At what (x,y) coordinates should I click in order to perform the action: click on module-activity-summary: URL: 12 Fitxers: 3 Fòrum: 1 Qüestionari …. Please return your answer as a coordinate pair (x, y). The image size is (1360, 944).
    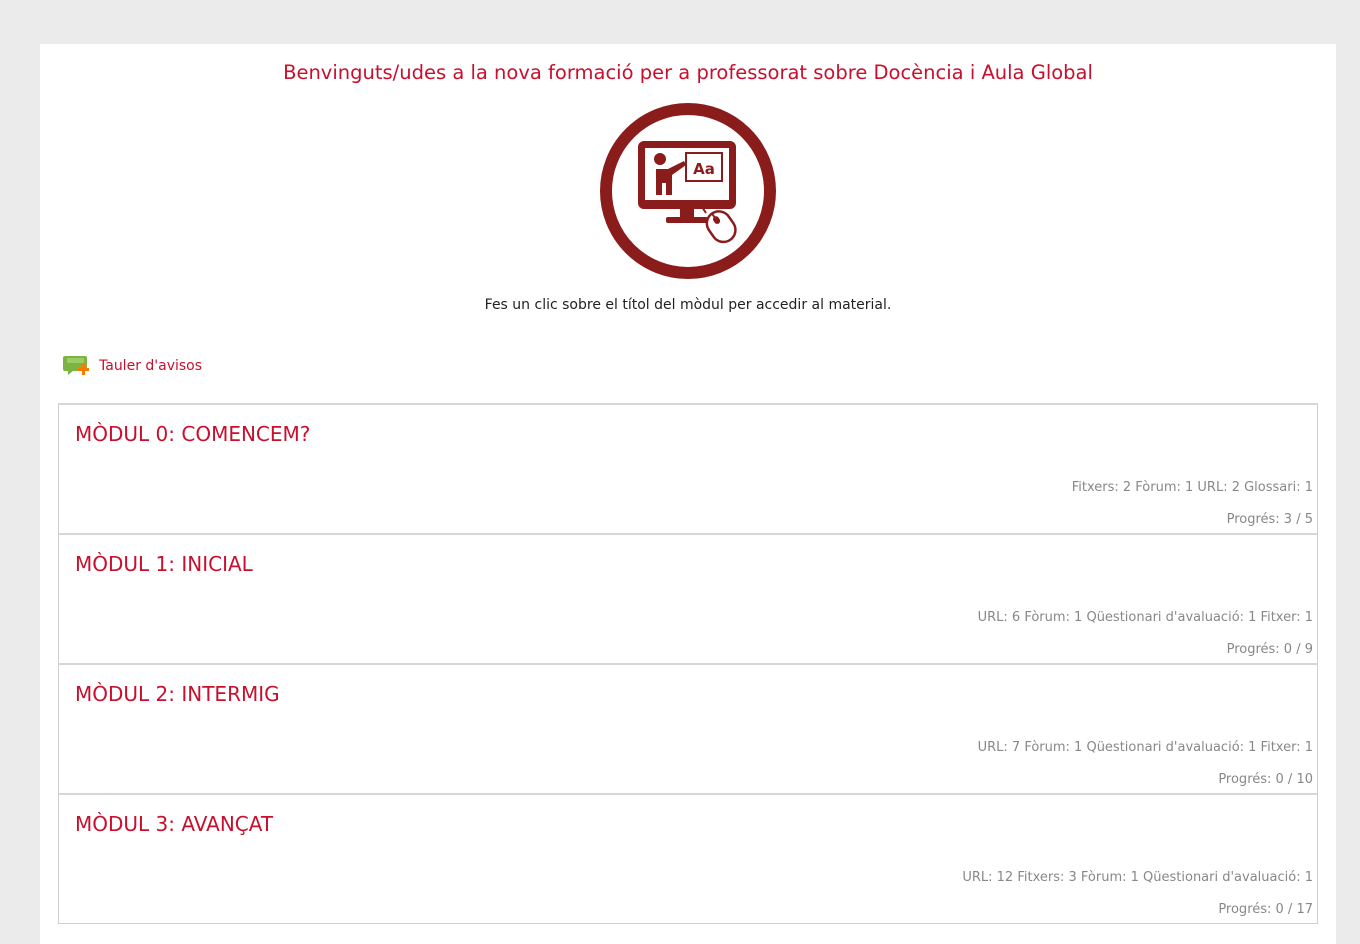
    Looking at the image, I should click on (1137, 877).